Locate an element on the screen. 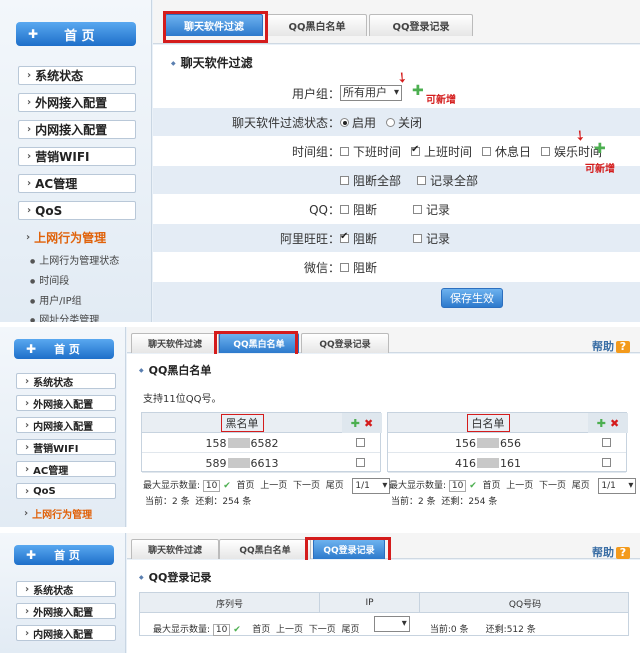  section-title: QQ登录记录 is located at coordinates (175, 577).